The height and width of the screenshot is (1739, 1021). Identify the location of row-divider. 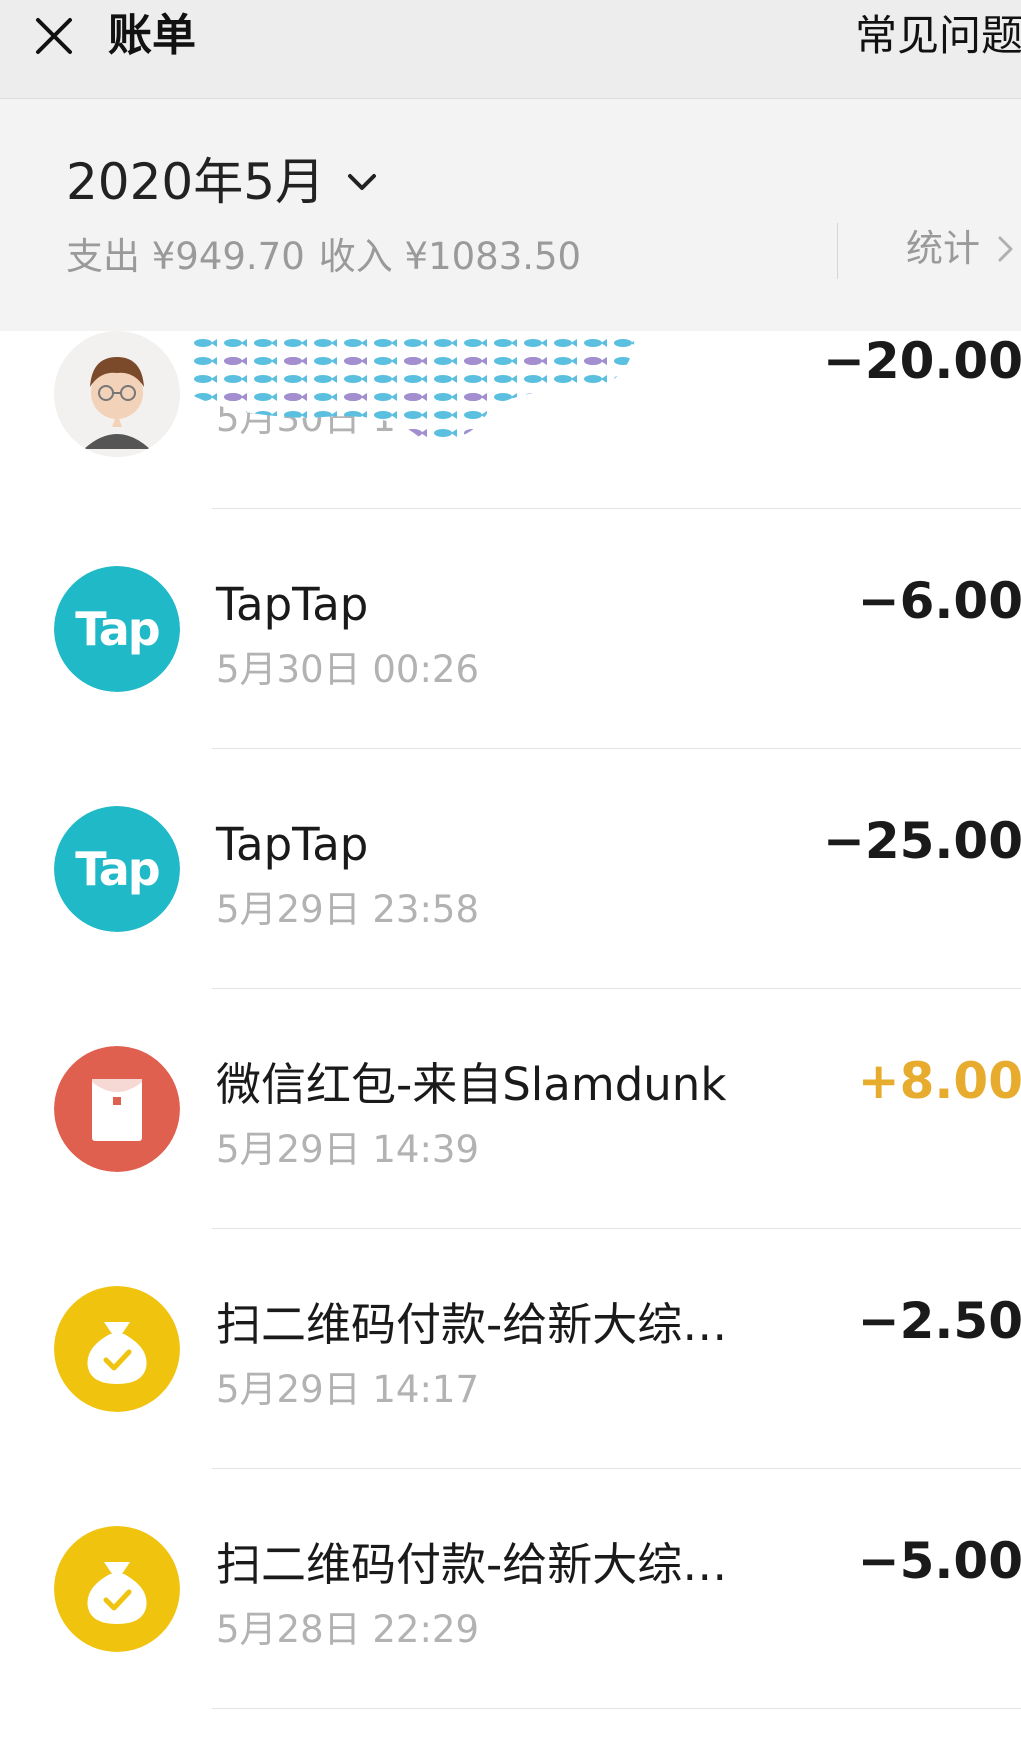
(616, 1708).